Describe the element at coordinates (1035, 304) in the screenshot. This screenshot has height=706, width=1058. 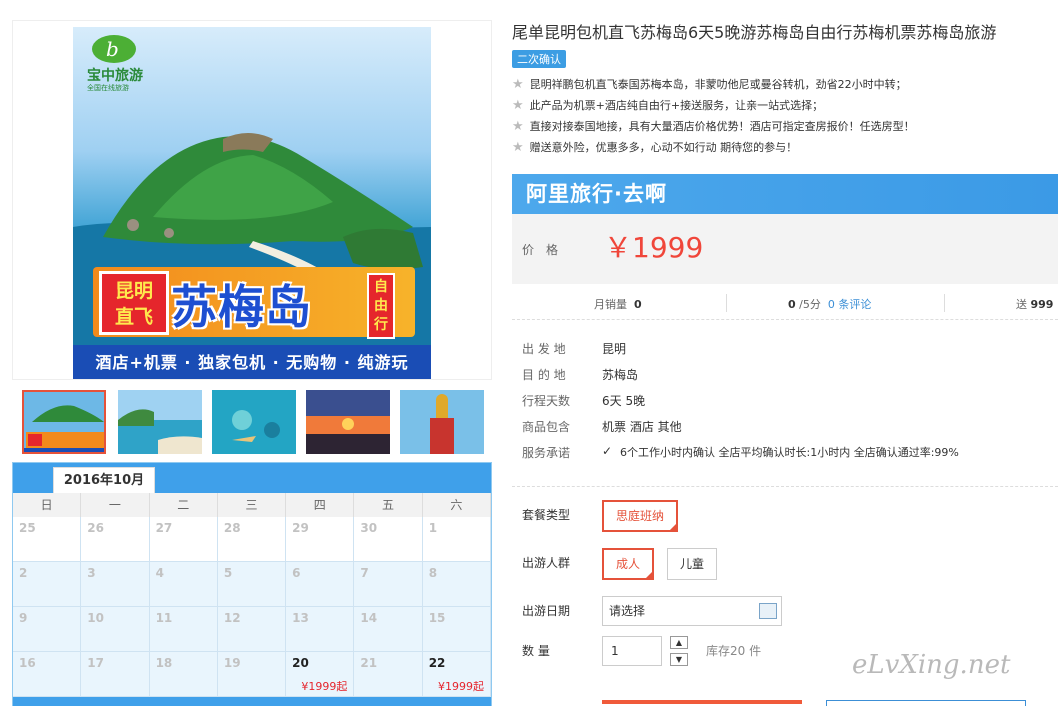
I see `points: 送 999` at that location.